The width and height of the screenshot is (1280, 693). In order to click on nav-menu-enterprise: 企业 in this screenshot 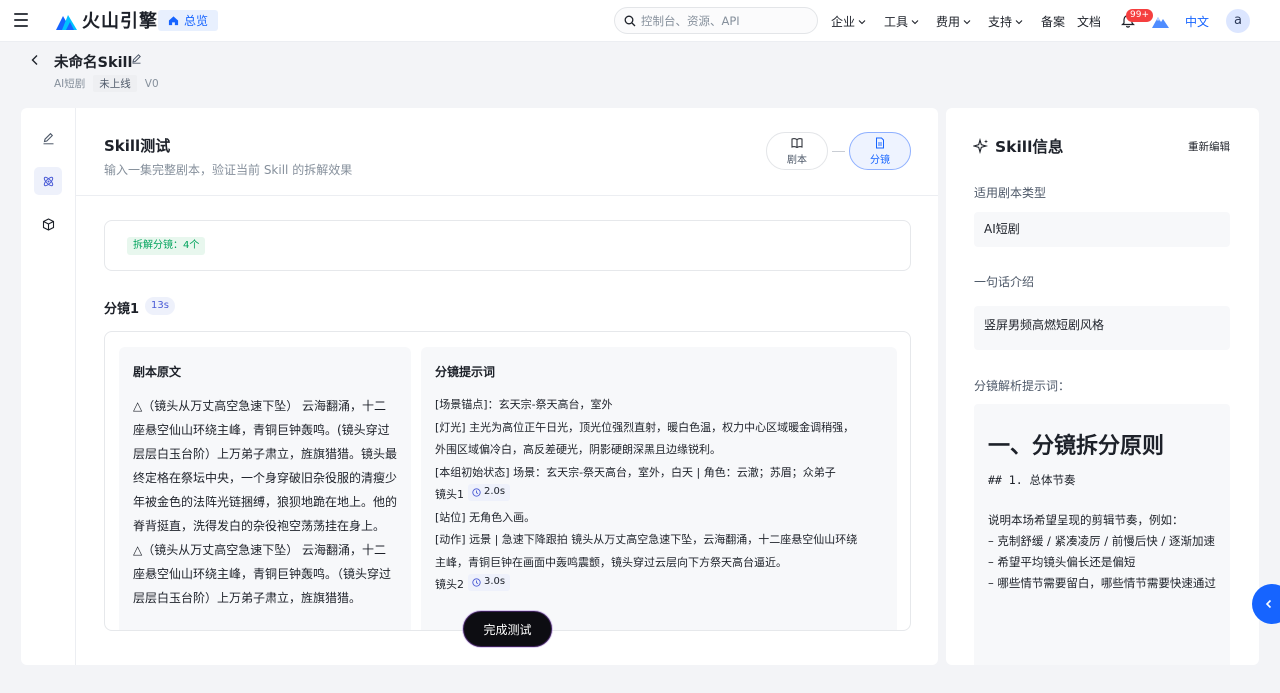, I will do `click(848, 21)`.